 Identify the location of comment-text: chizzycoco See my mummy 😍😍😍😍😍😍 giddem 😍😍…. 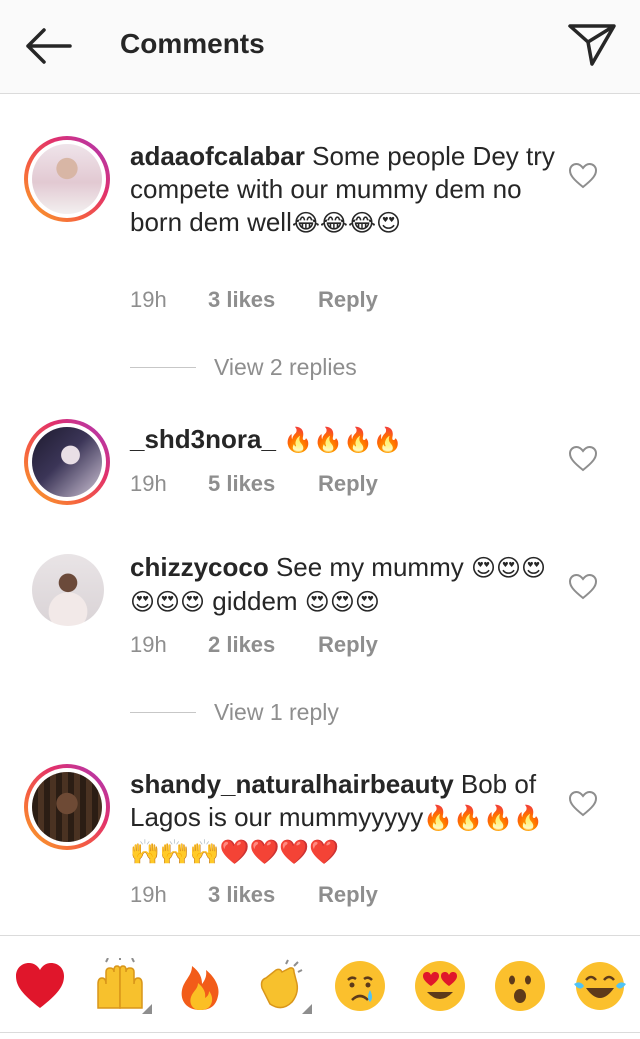
(345, 585).